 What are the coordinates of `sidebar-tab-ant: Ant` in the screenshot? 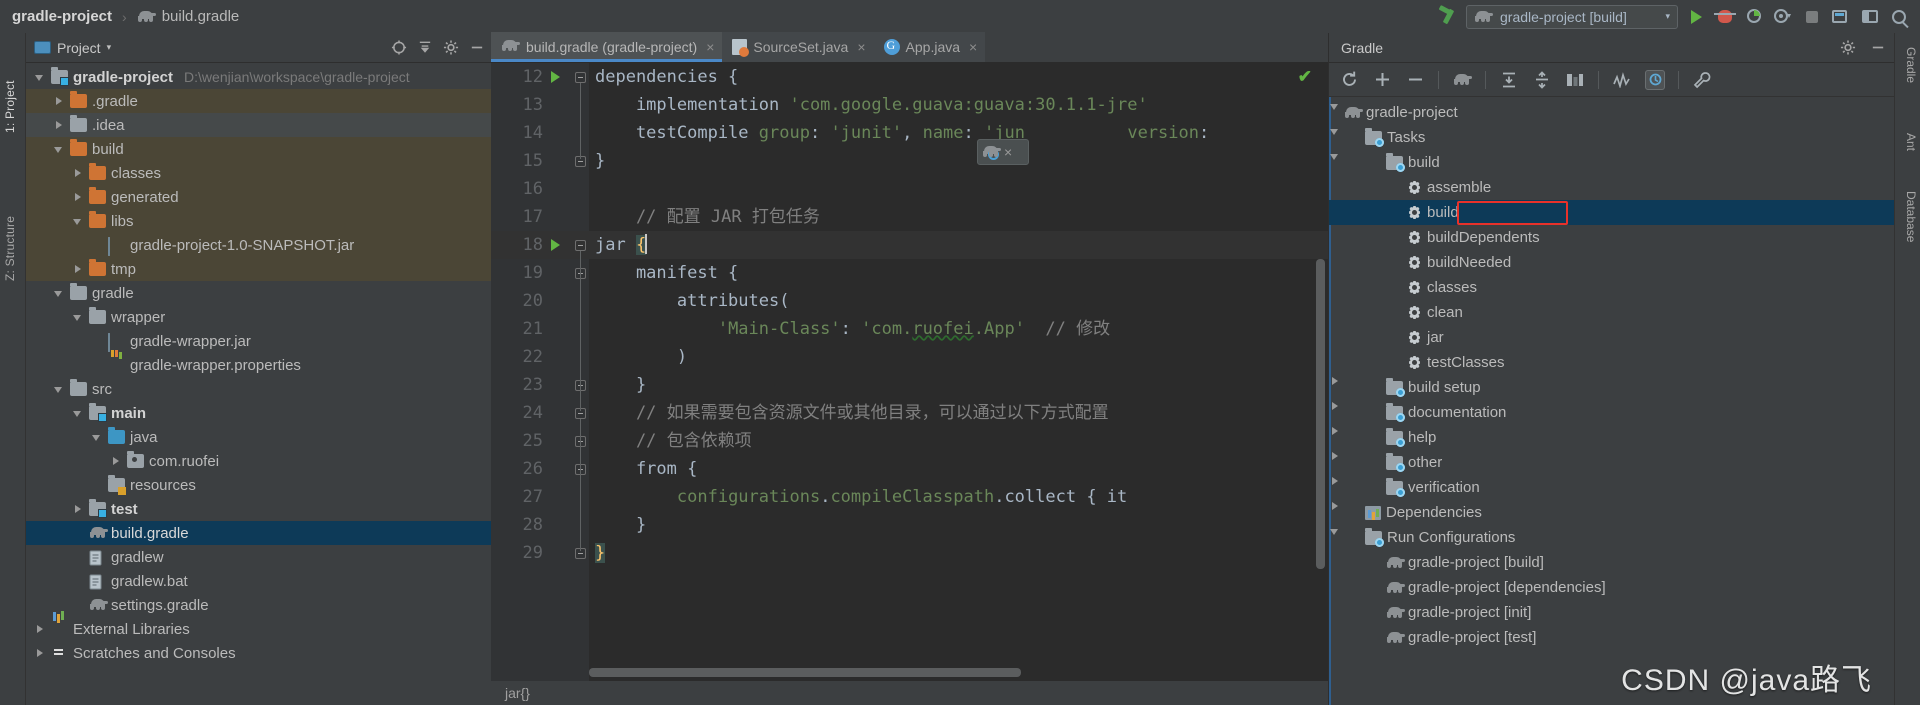 It's located at (1908, 142).